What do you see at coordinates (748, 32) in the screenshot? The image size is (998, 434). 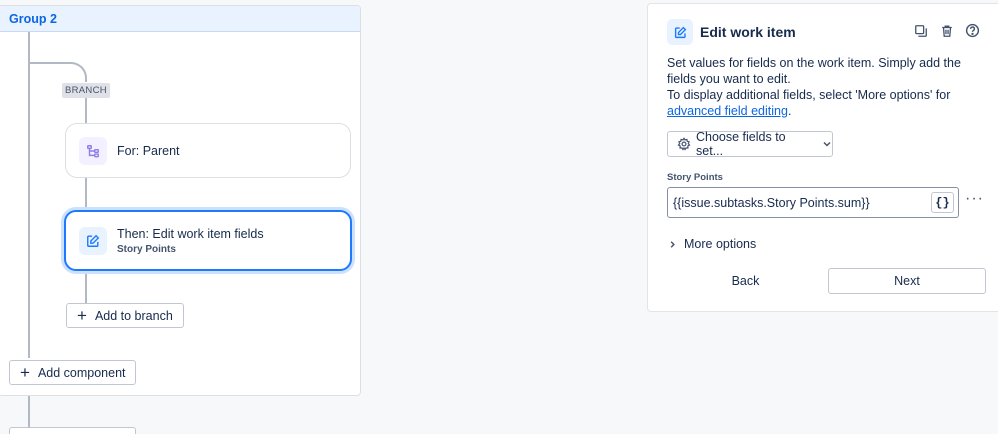 I see `panel-title: Edit work item` at bounding box center [748, 32].